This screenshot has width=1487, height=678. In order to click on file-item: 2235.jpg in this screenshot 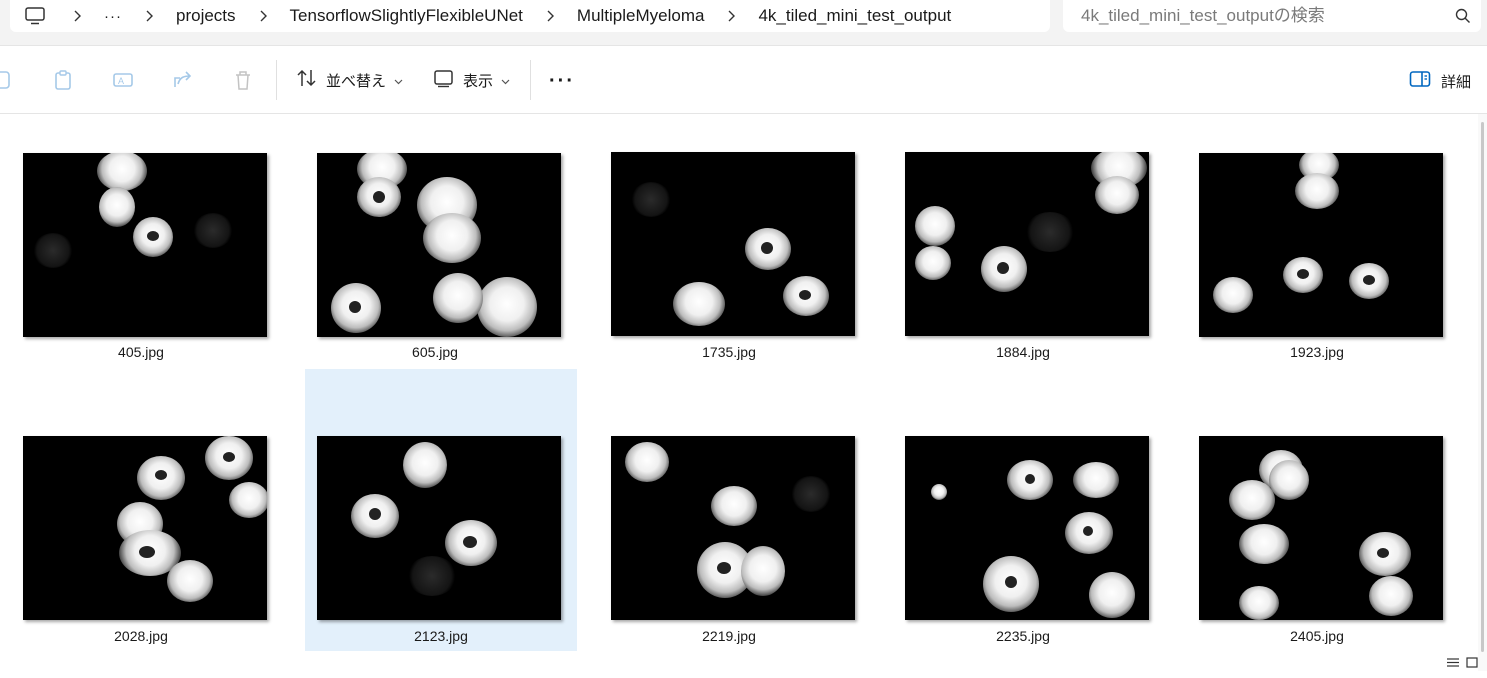, I will do `click(1023, 537)`.